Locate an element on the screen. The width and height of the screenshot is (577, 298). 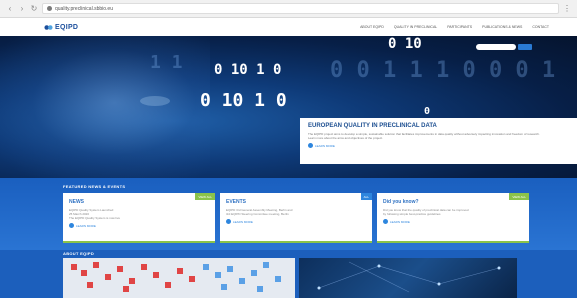
did-you-know-badge: VIEW ALL is located at coordinates (519, 196).